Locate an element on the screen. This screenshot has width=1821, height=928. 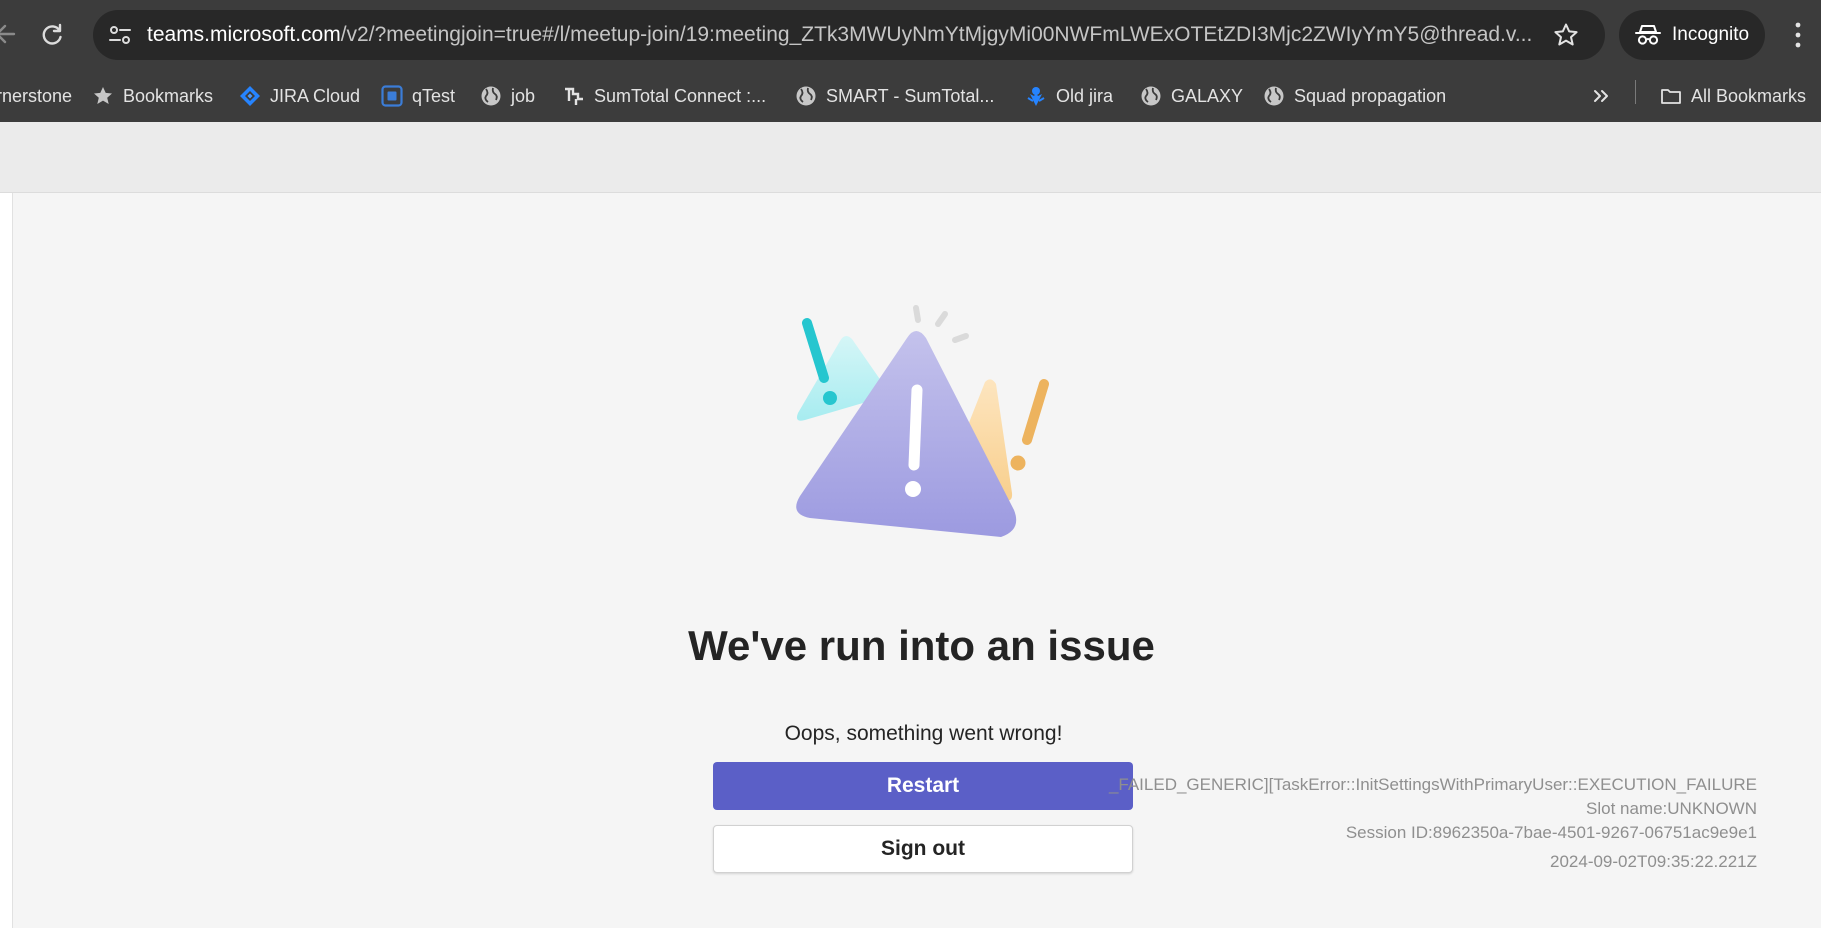
incognito-indicator: Incognito is located at coordinates (1692, 35).